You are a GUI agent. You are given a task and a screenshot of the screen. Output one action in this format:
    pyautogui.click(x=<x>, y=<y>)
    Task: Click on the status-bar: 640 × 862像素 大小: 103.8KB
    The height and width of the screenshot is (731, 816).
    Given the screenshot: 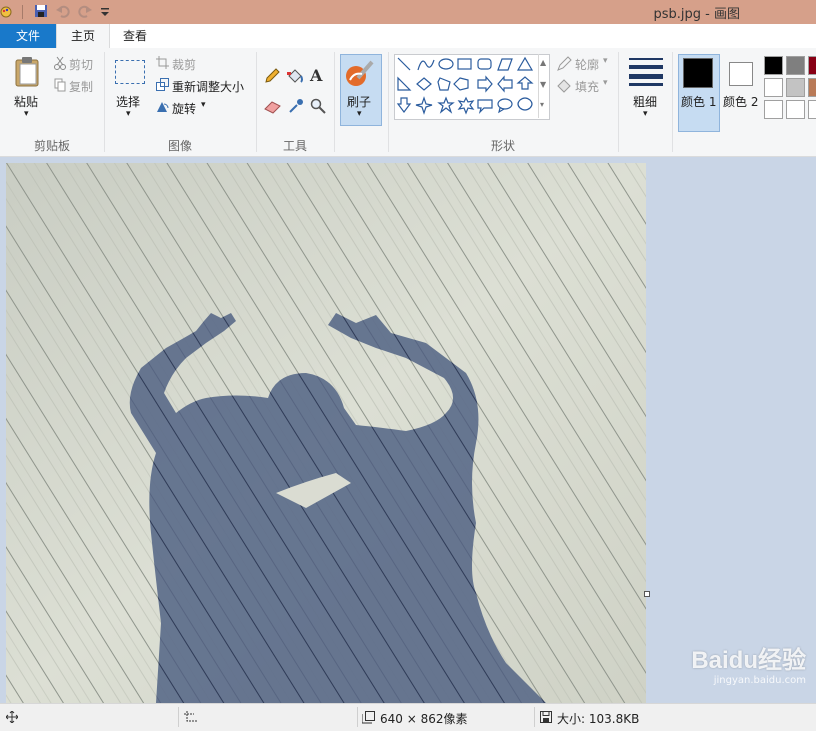 What is the action you would take?
    pyautogui.click(x=408, y=717)
    